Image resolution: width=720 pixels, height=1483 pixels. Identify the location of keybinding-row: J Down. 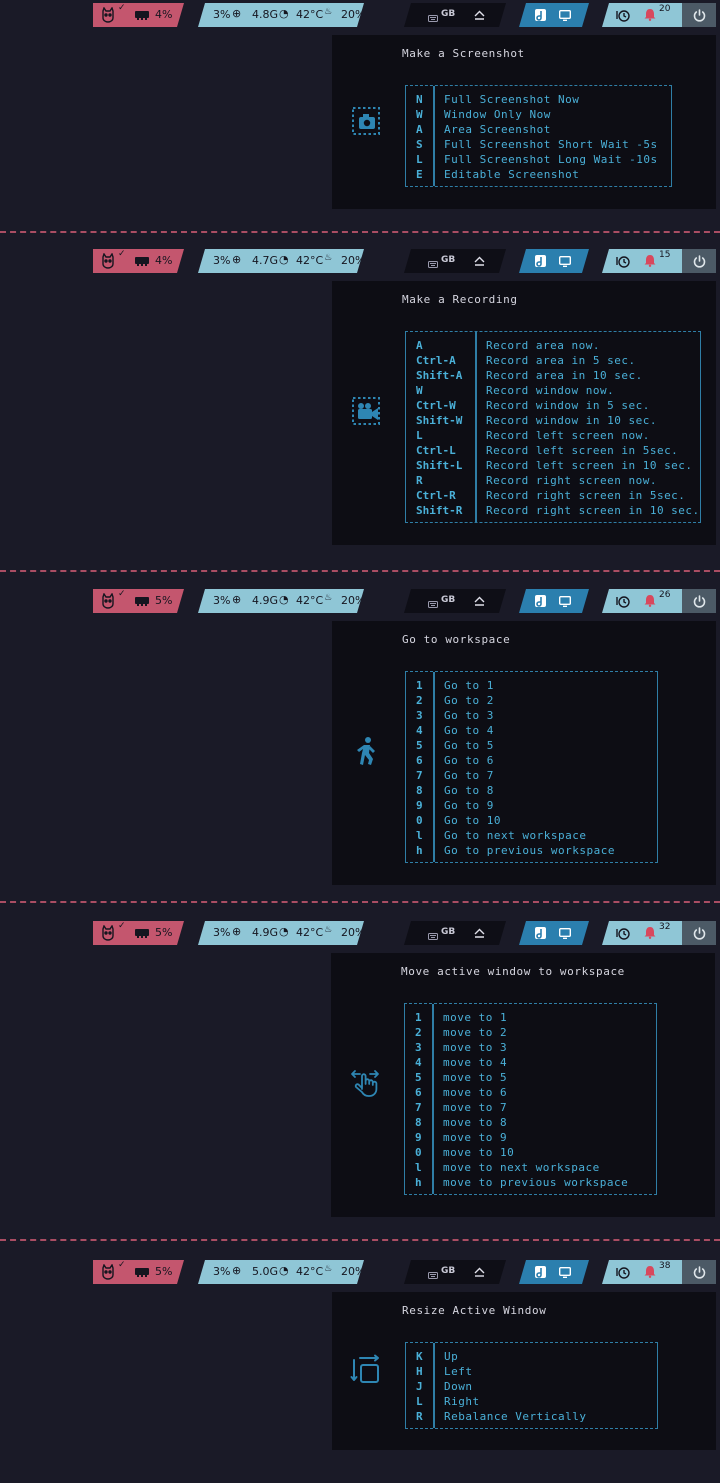
(531, 1386).